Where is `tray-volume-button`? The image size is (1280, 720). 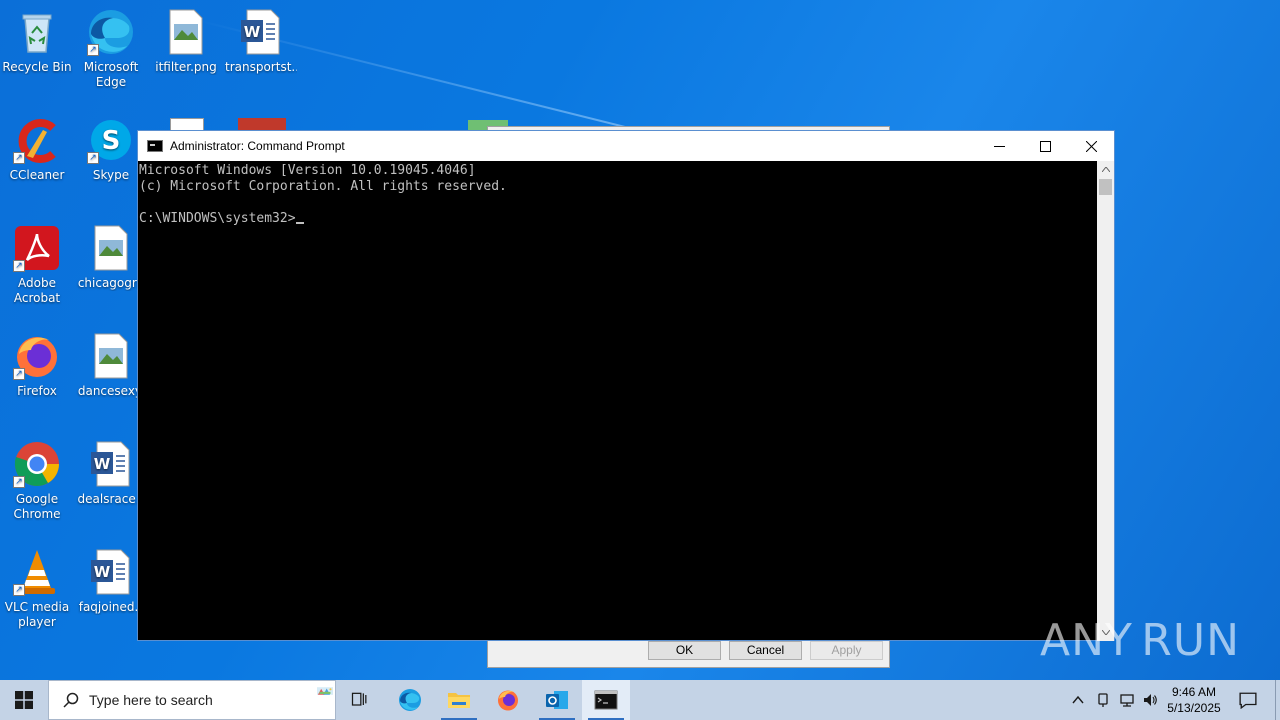 tray-volume-button is located at coordinates (1150, 700).